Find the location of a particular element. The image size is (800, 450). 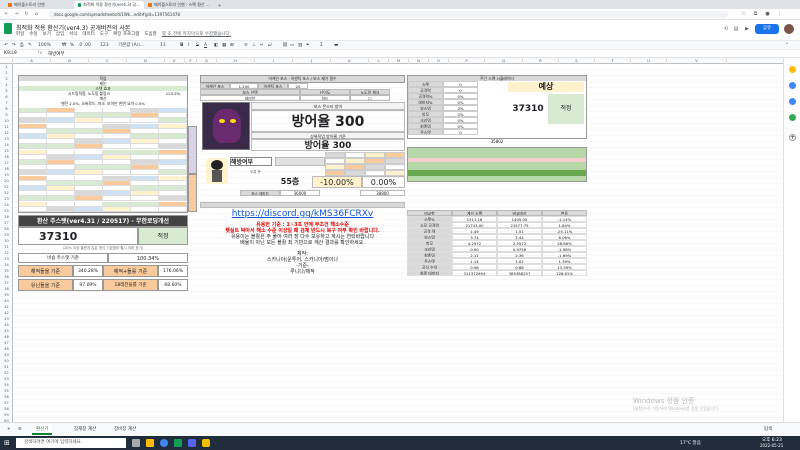

borders-icon: ▦ is located at coordinates (224, 46).